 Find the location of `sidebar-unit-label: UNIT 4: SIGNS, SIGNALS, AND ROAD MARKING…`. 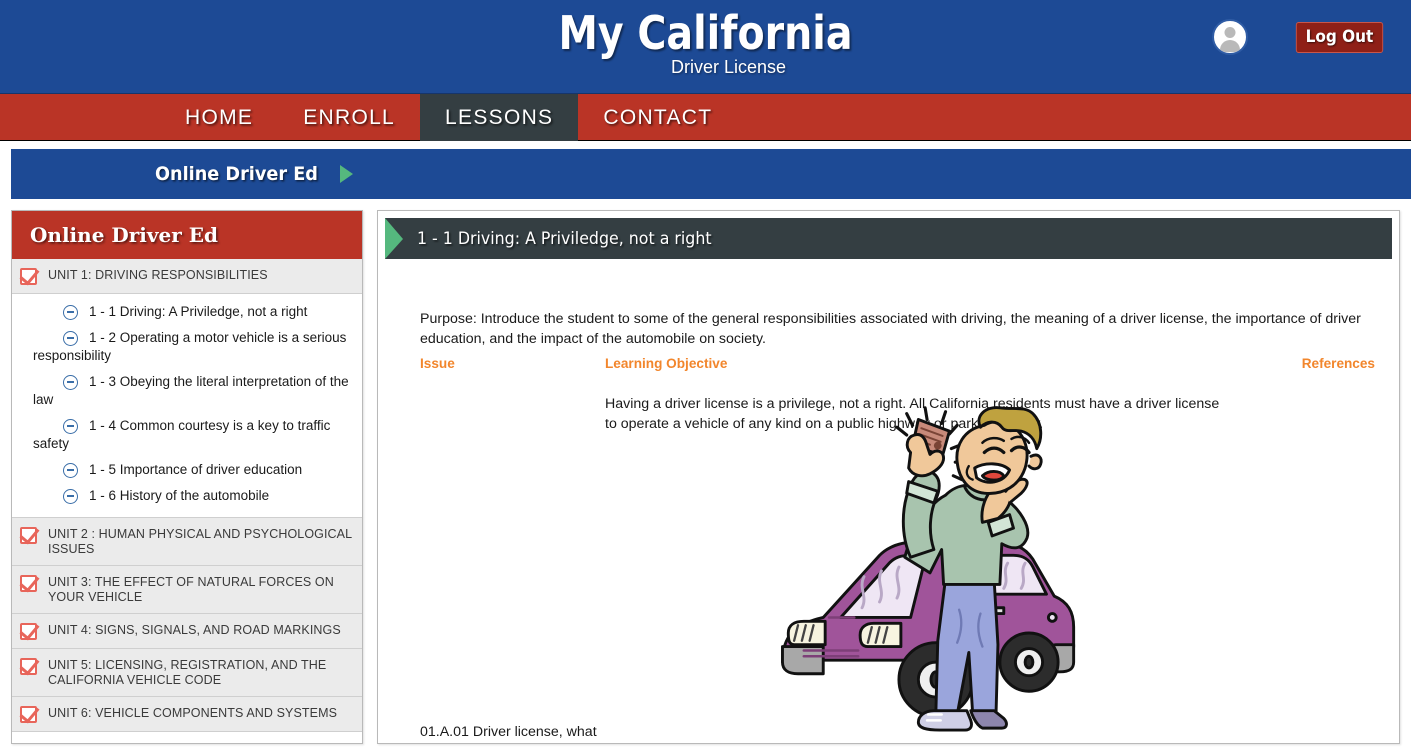

sidebar-unit-label: UNIT 4: SIGNS, SIGNALS, AND ROAD MARKING… is located at coordinates (194, 630).